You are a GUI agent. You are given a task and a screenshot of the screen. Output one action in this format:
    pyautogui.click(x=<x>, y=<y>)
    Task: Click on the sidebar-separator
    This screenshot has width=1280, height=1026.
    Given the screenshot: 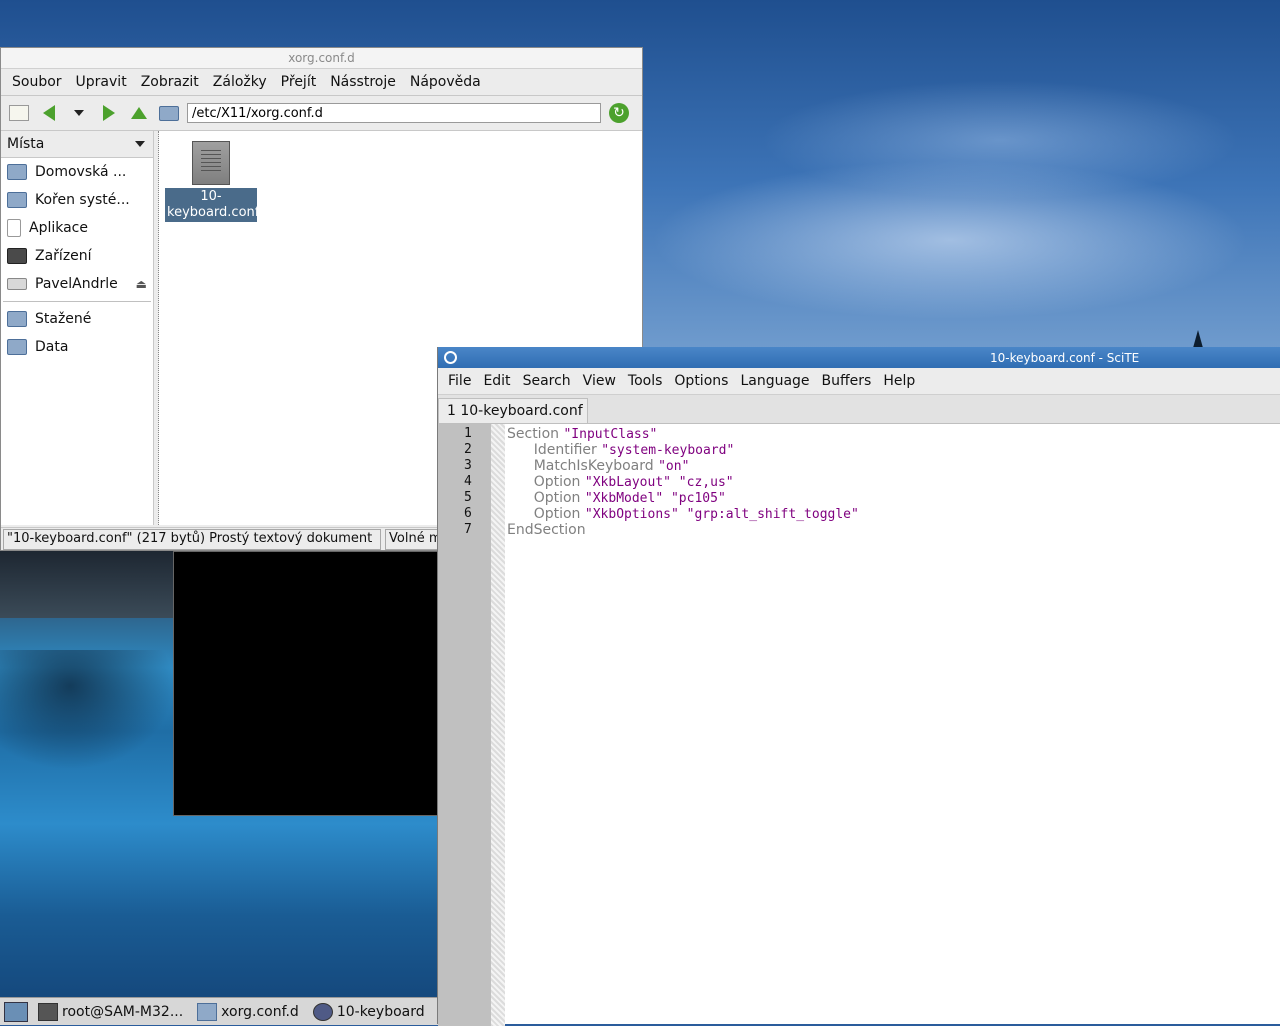 What is the action you would take?
    pyautogui.click(x=77, y=301)
    